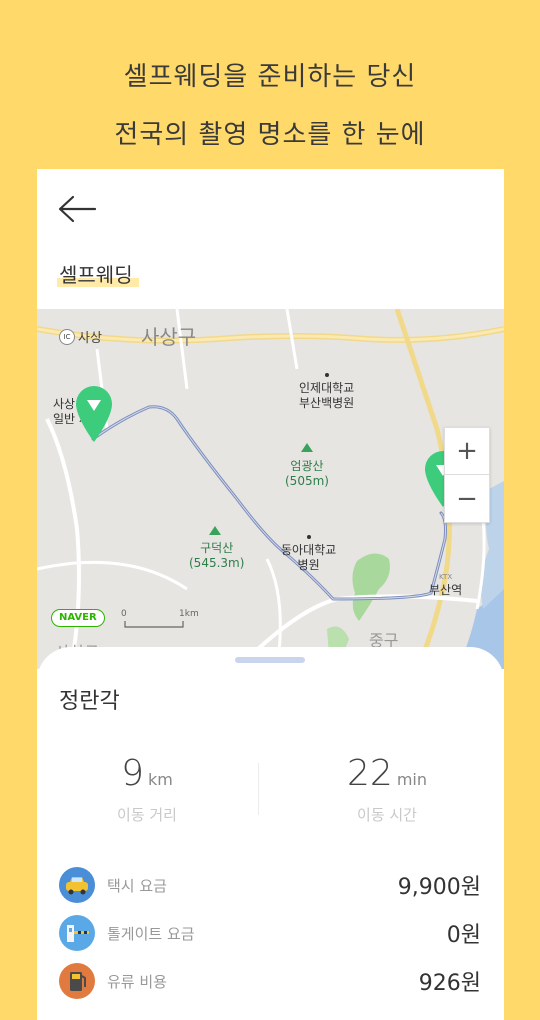 The image size is (540, 1020). What do you see at coordinates (77, 209) in the screenshot?
I see `back-arrow-icon` at bounding box center [77, 209].